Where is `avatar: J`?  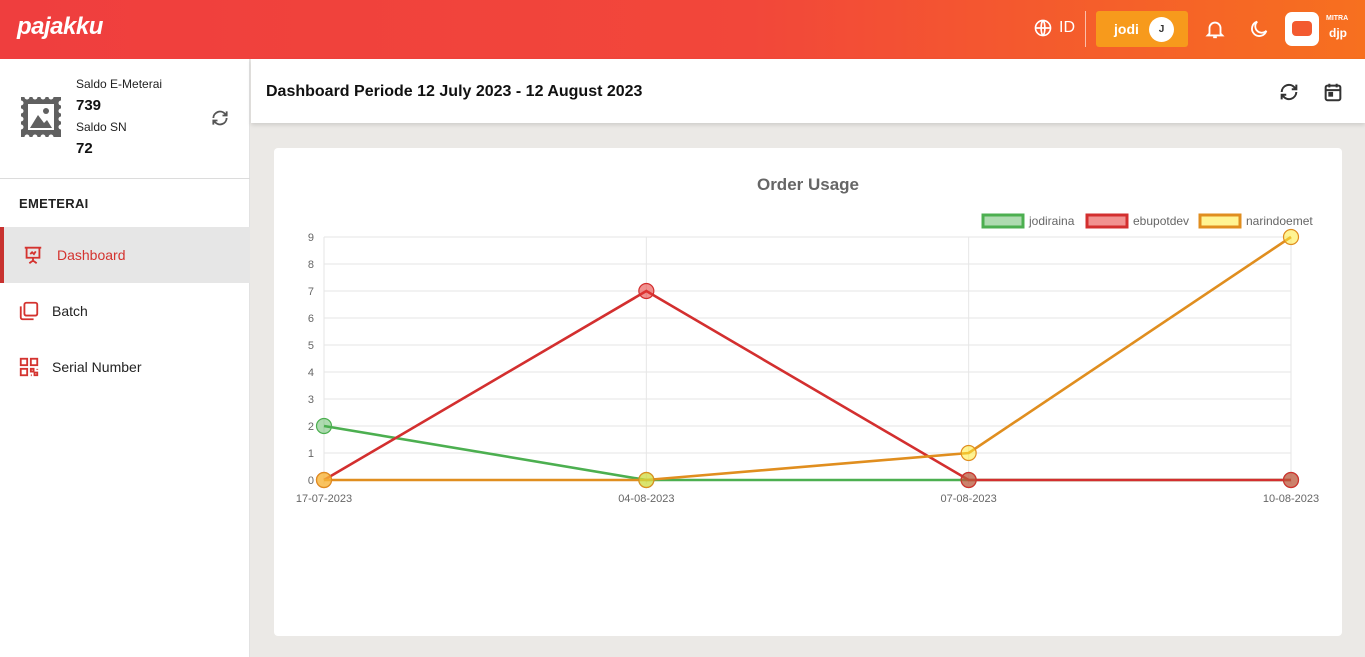
avatar: J is located at coordinates (1161, 29).